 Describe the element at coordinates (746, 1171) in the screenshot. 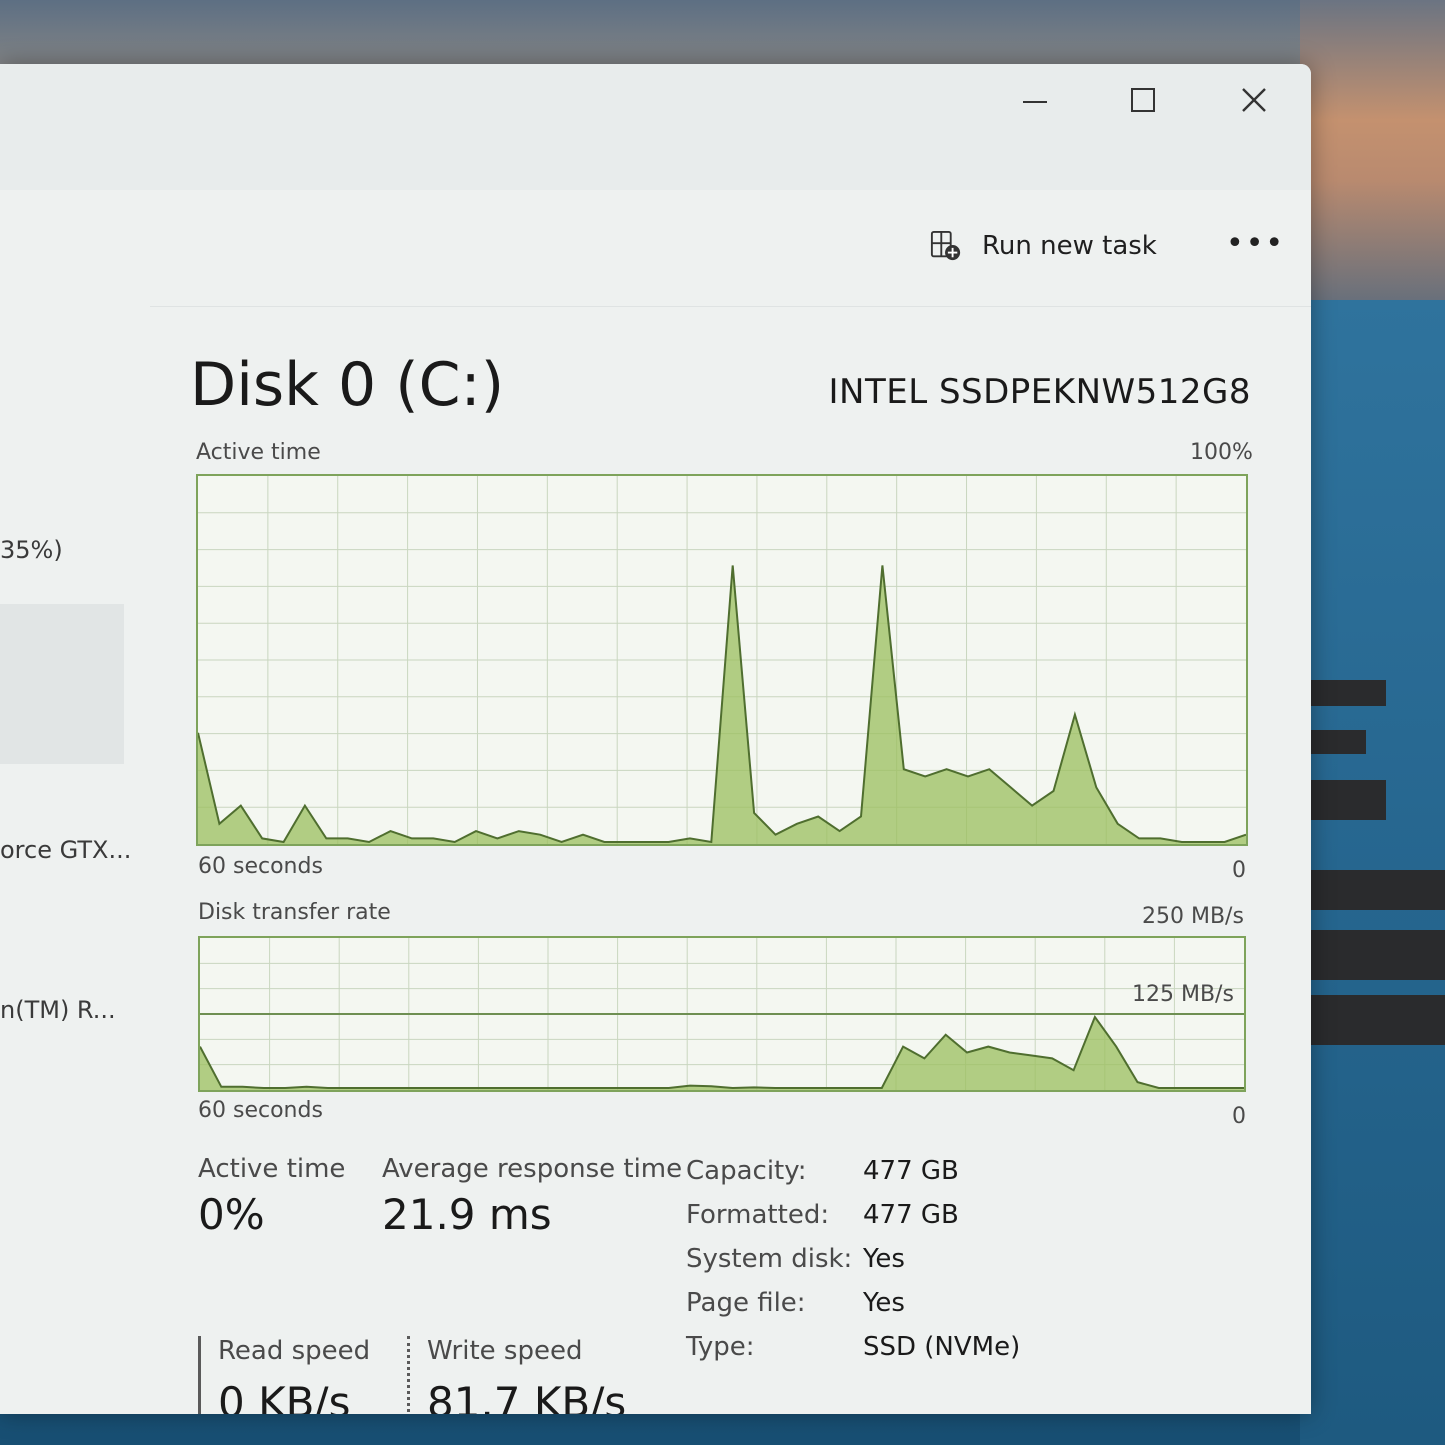

I see `capacity-label: Capacity:` at that location.